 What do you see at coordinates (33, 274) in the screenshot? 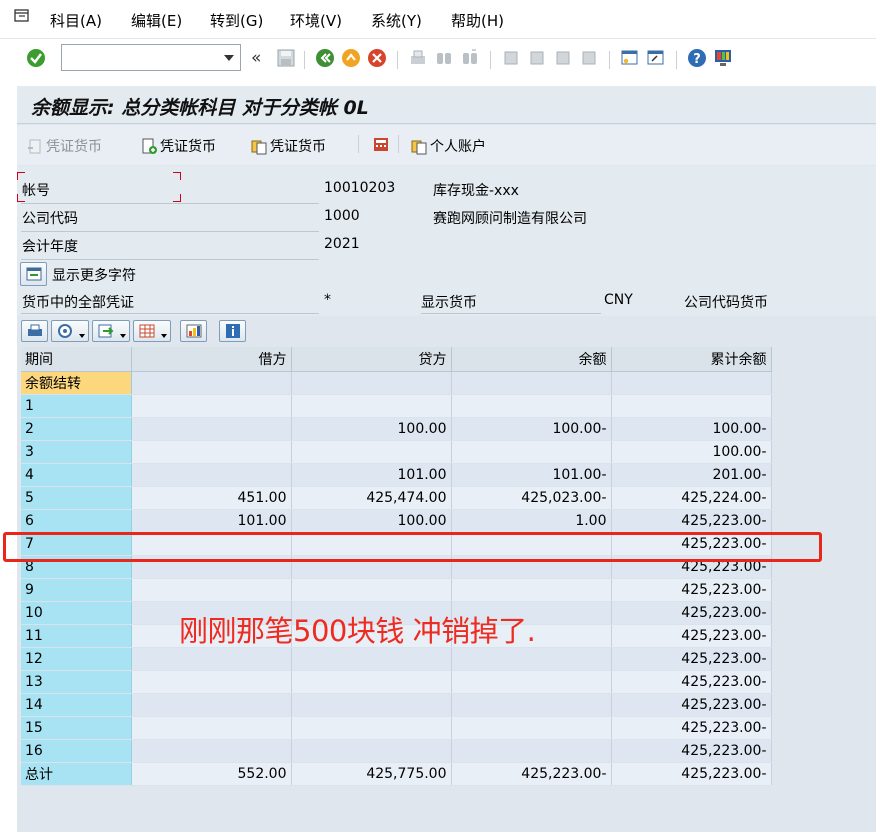
I see `more-chars-button` at bounding box center [33, 274].